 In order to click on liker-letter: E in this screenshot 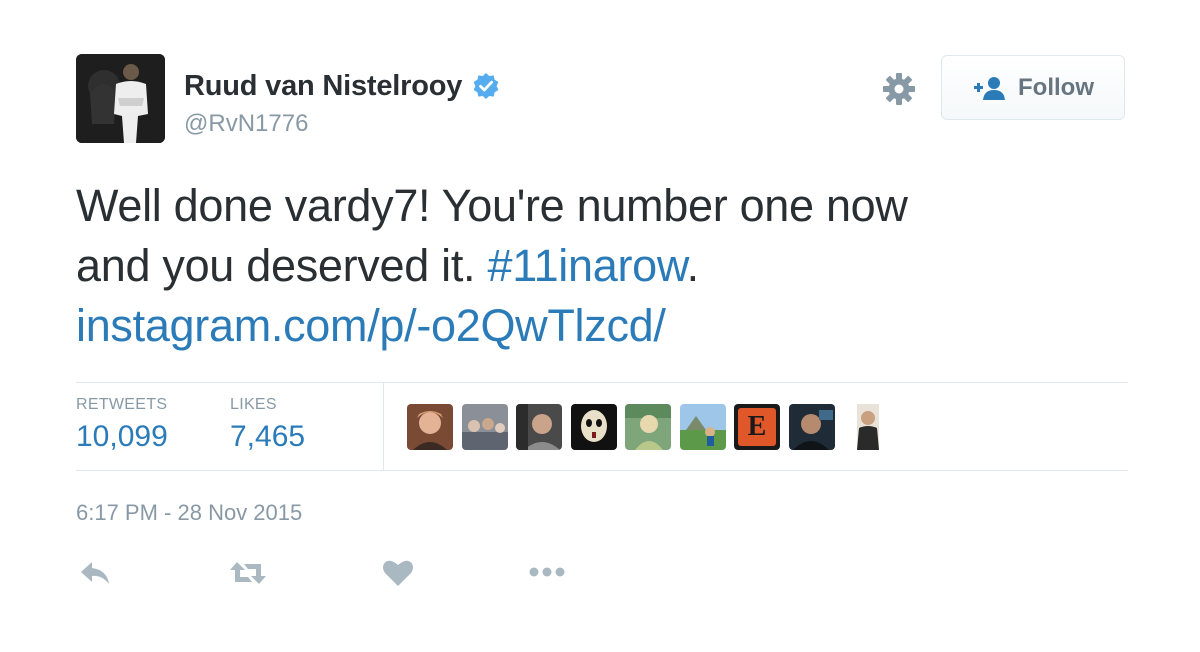, I will do `click(757, 426)`.